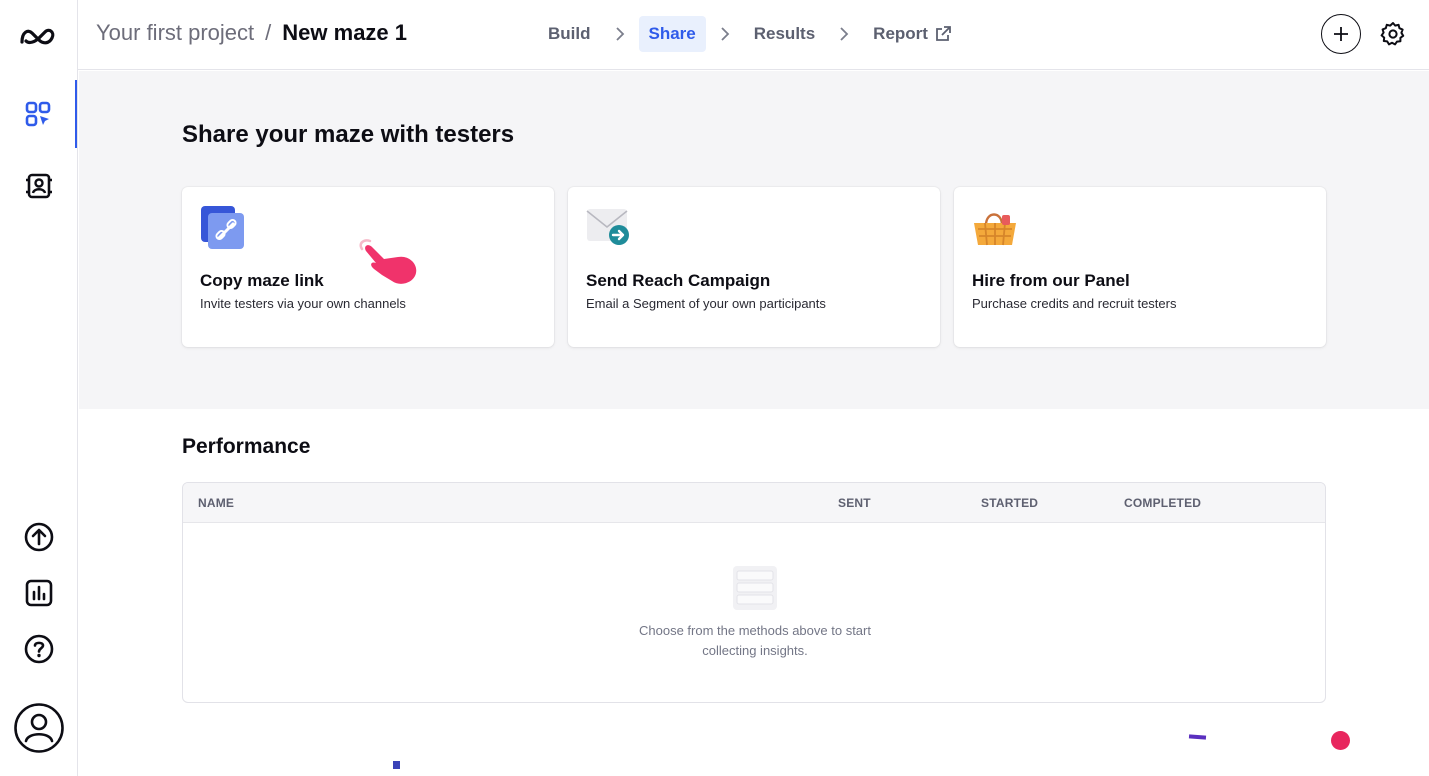  Describe the element at coordinates (678, 280) in the screenshot. I see `card-title: Send Reach Campaign` at that location.